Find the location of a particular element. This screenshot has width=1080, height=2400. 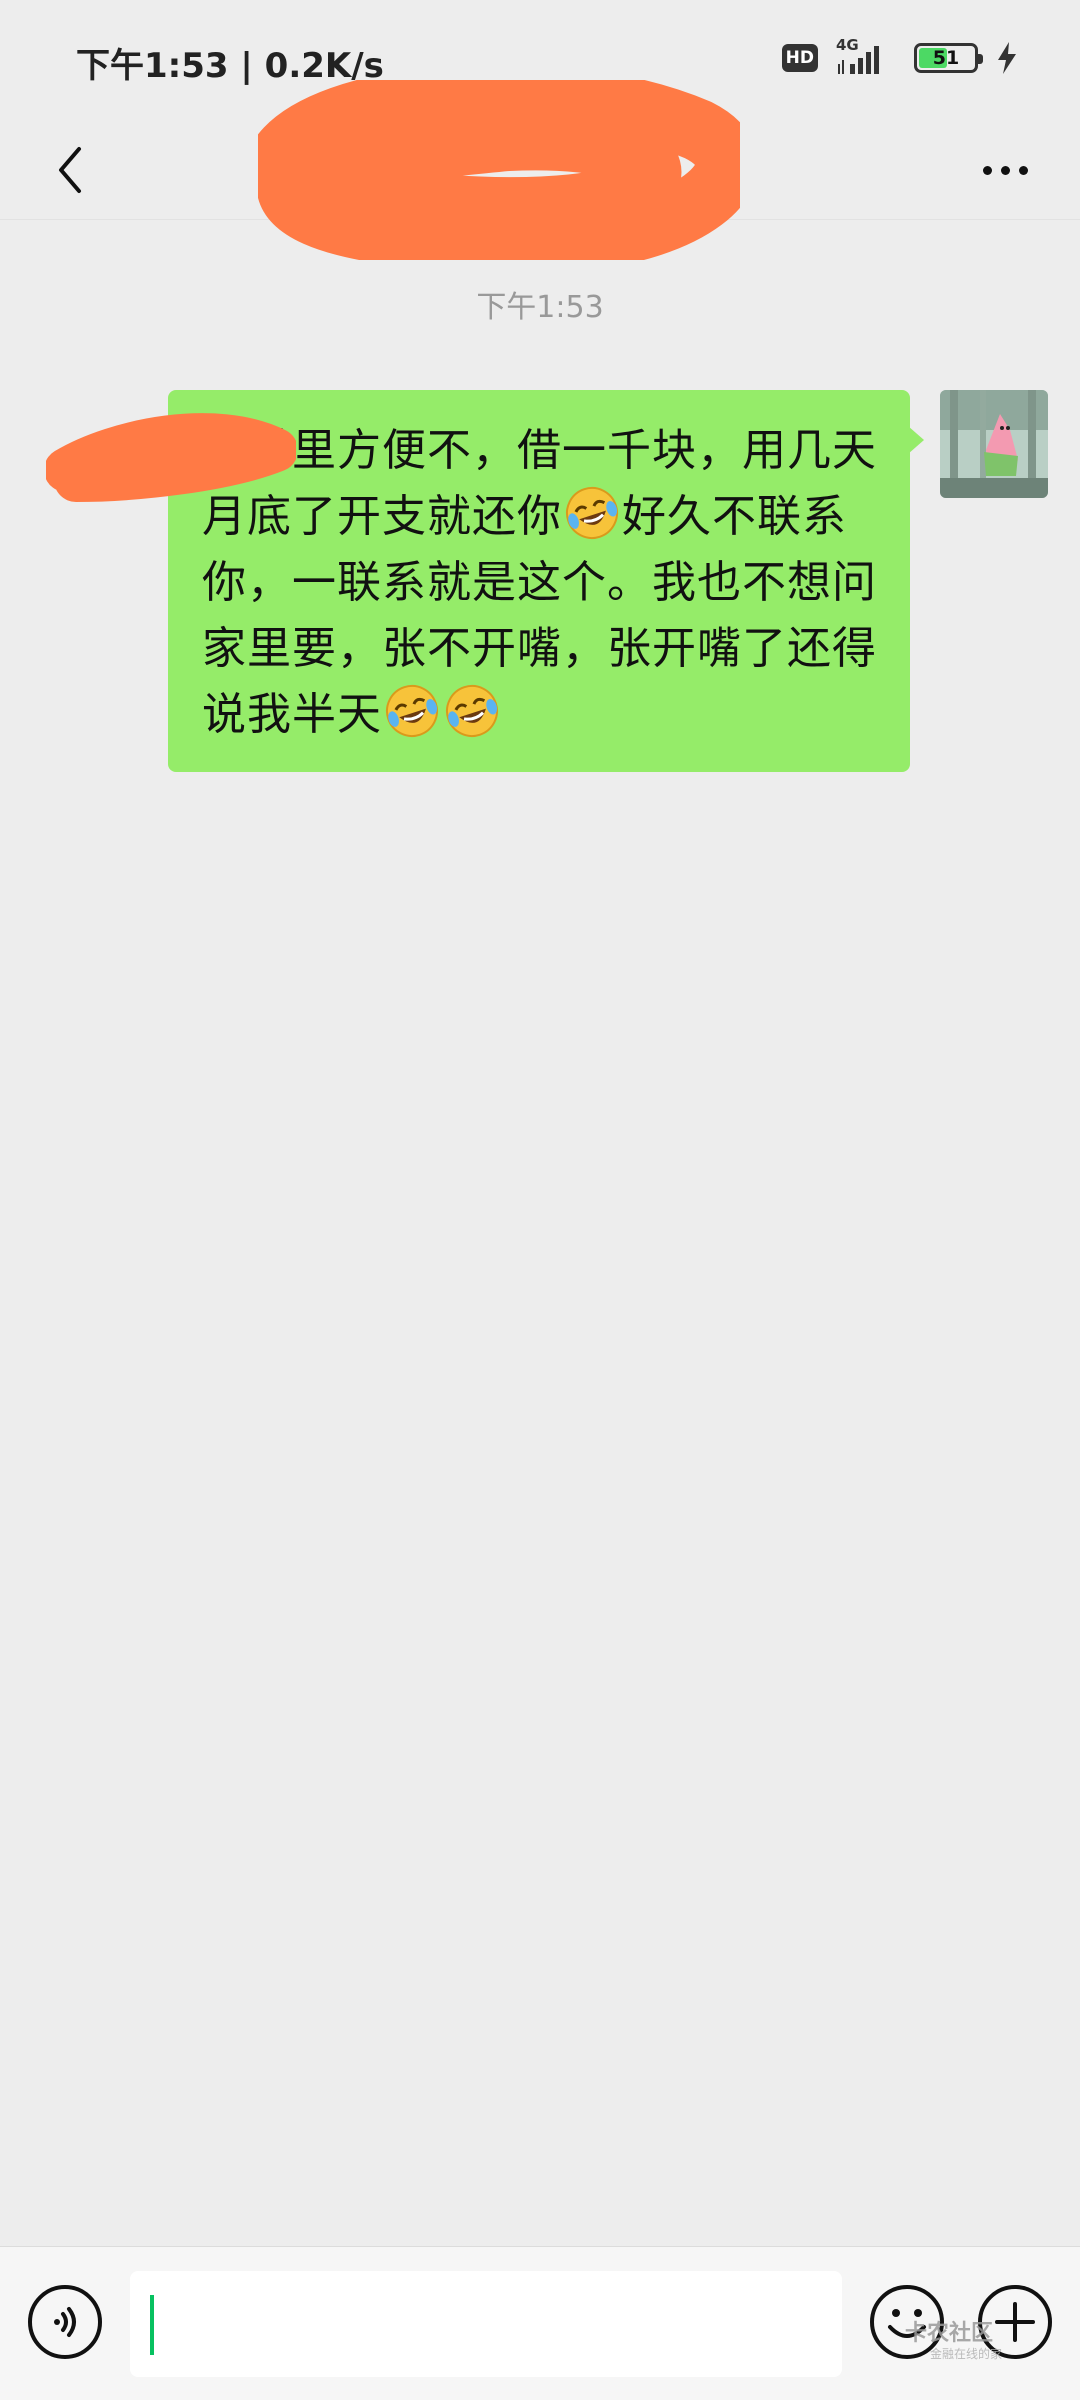

voice-icon is located at coordinates (65, 2322).